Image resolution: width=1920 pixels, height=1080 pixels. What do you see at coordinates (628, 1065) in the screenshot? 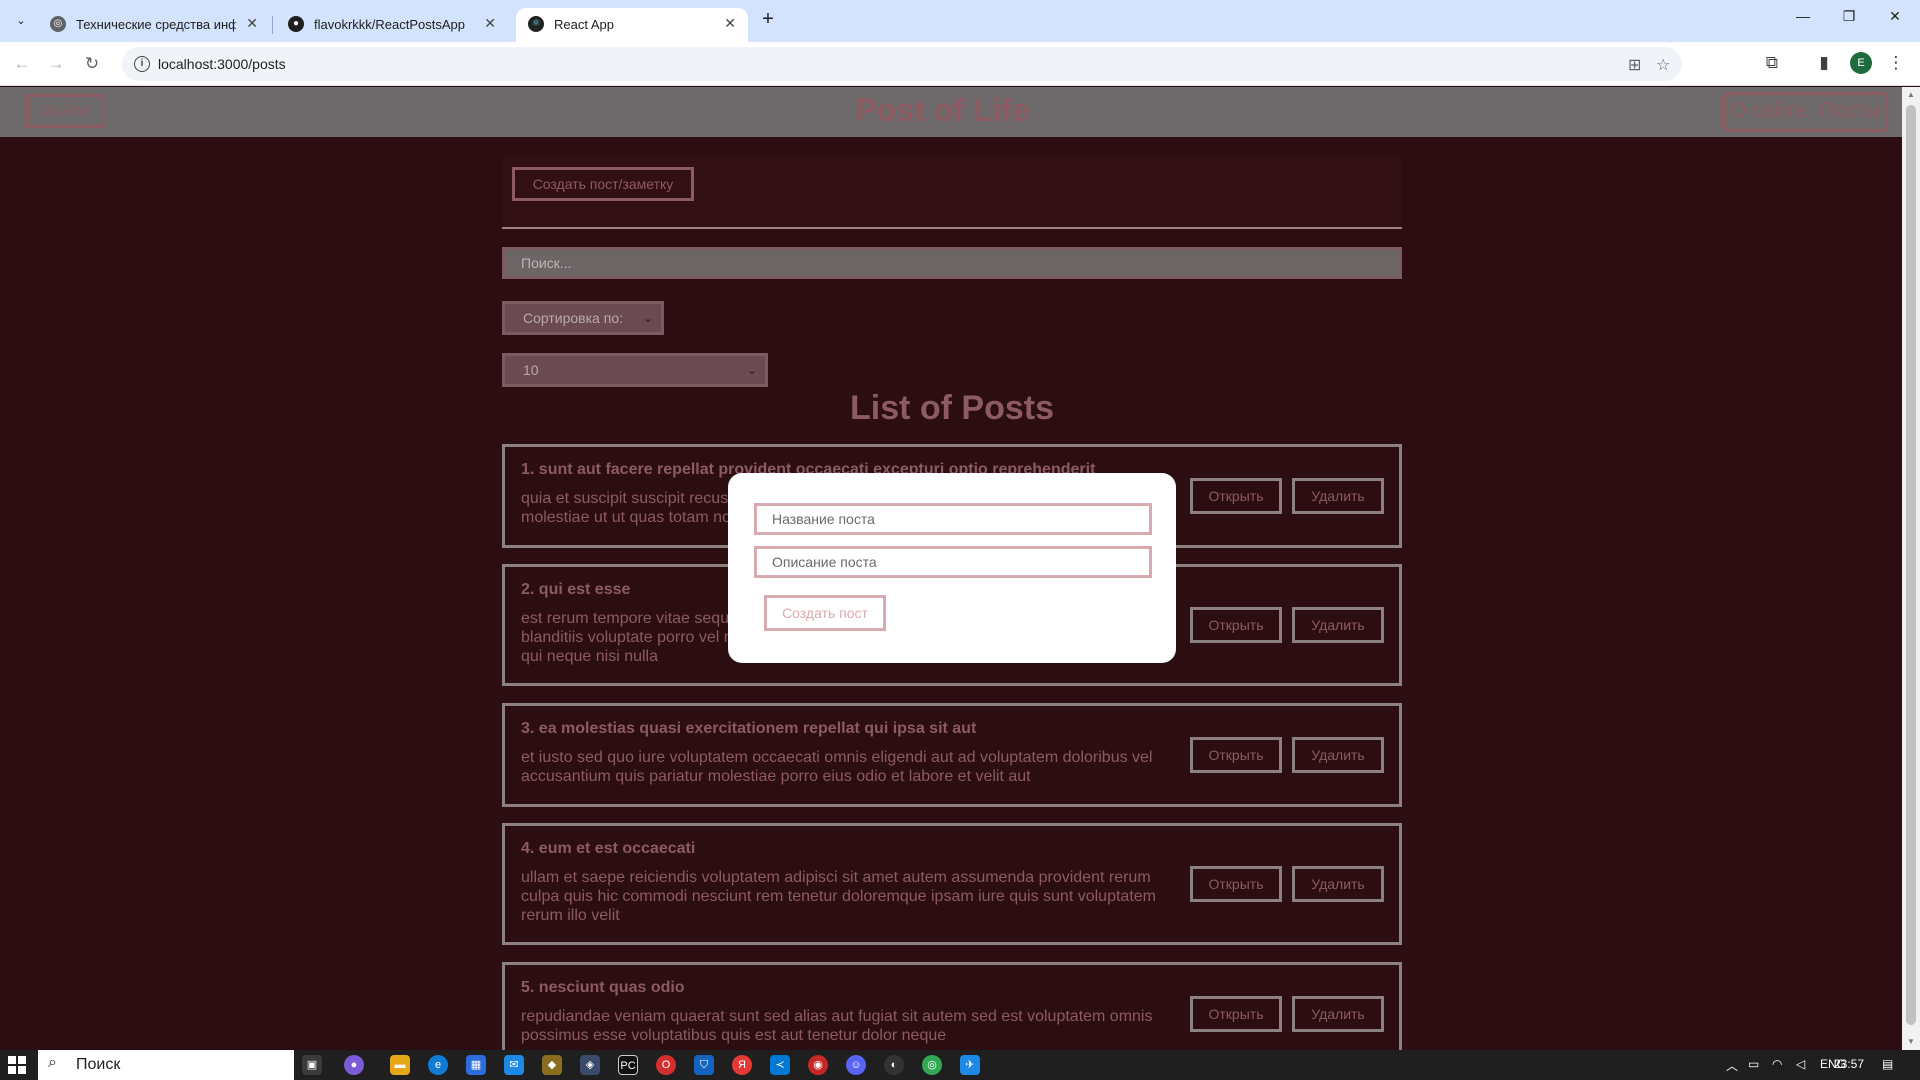
I see `pycharm-icon: PC` at bounding box center [628, 1065].